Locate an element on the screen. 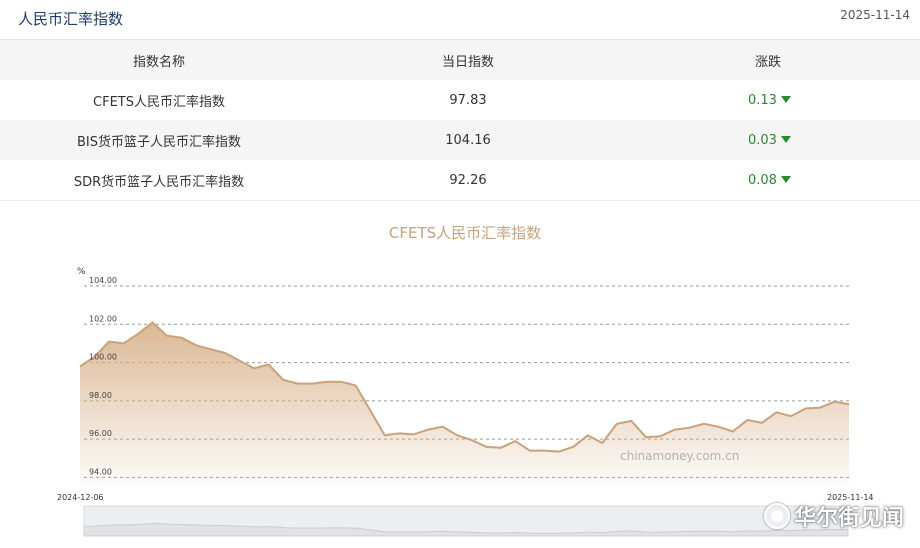 This screenshot has height=548, width=920. index-change: 0.08 is located at coordinates (769, 180).